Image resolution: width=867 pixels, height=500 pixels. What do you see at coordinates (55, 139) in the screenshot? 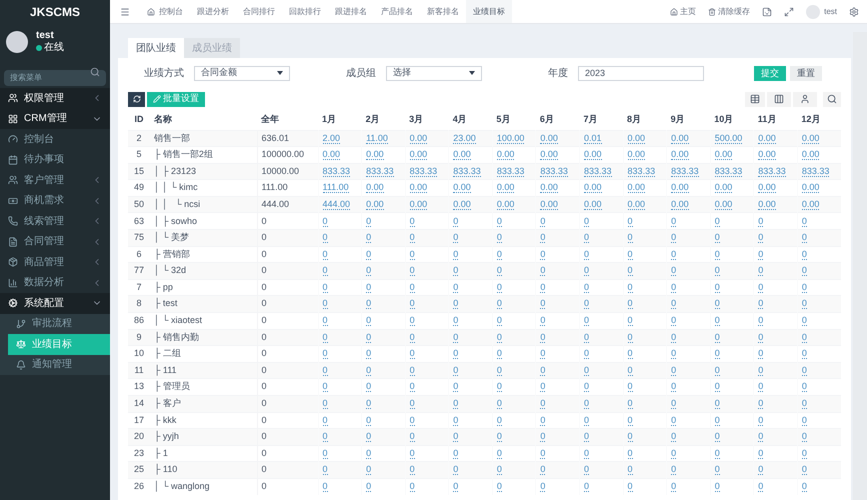
I see `sidebar-item: 控制台` at bounding box center [55, 139].